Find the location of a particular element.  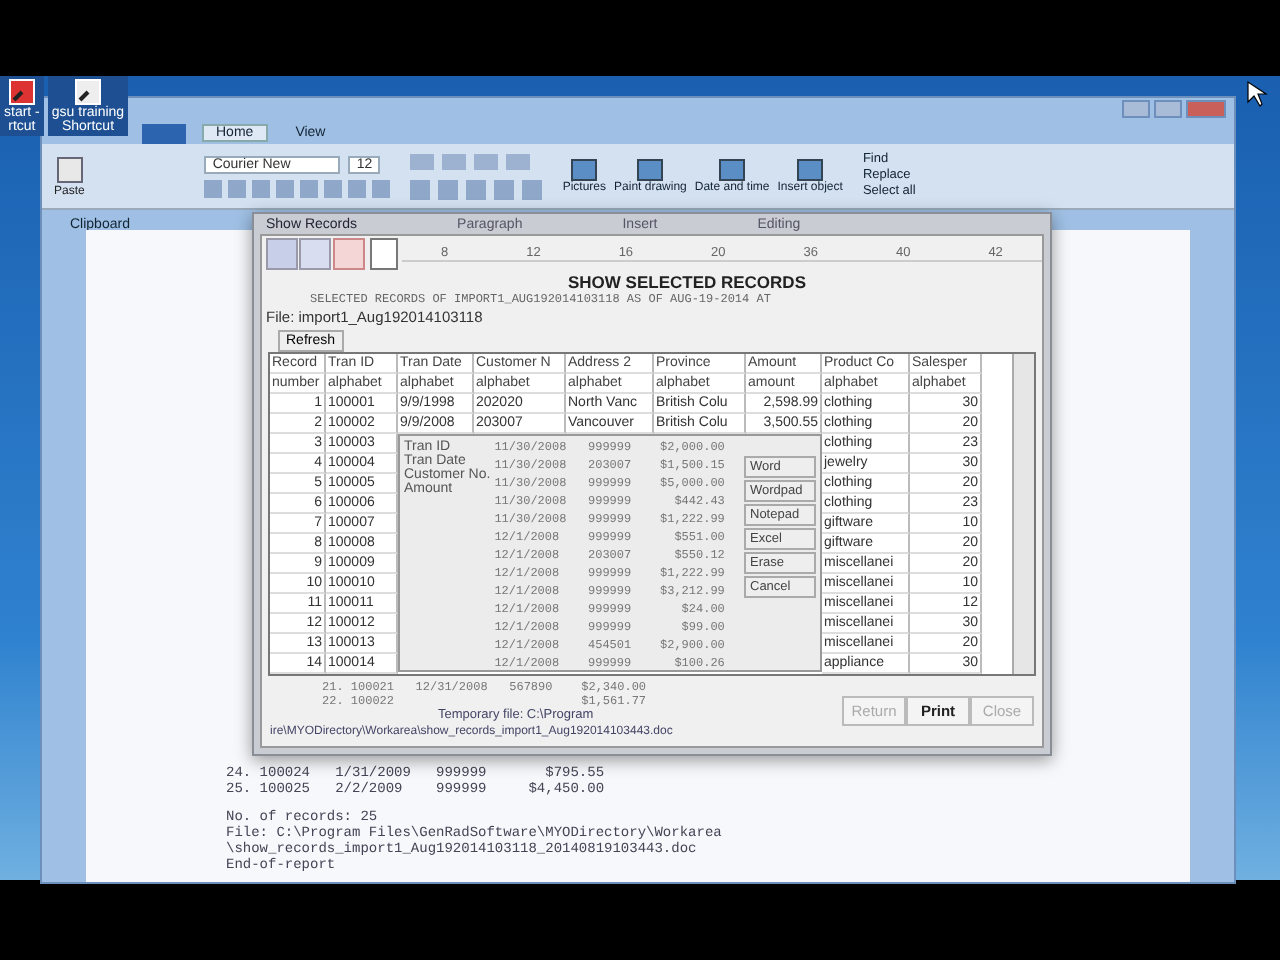

scrollbar is located at coordinates (1023, 514).